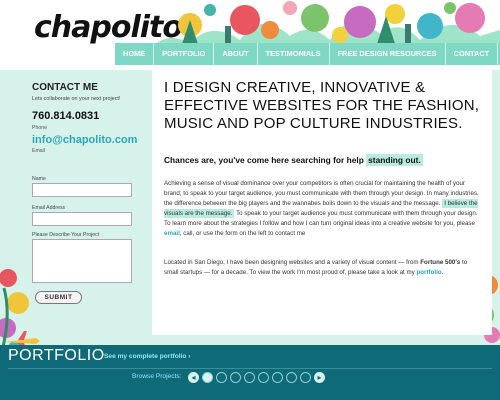 Image resolution: width=500 pixels, height=400 pixels. What do you see at coordinates (49, 208) in the screenshot?
I see `email-field-label: Email Address` at bounding box center [49, 208].